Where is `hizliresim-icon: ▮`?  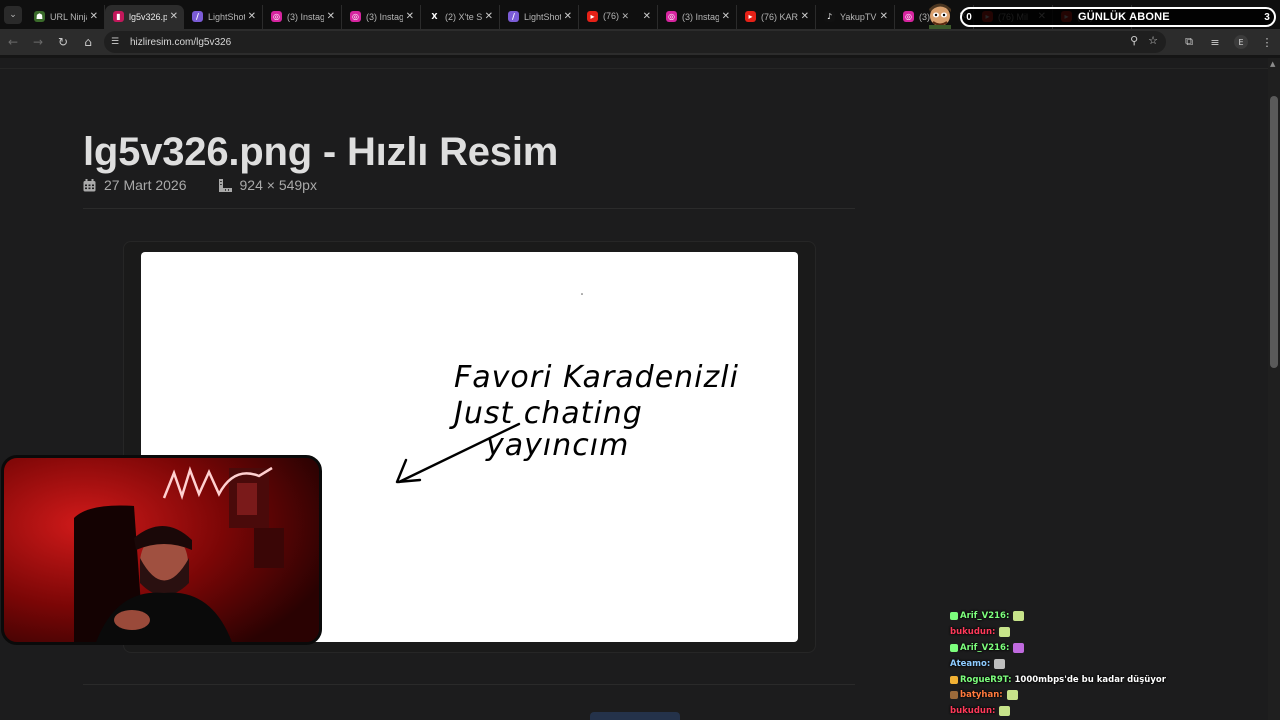 hizliresim-icon: ▮ is located at coordinates (118, 16).